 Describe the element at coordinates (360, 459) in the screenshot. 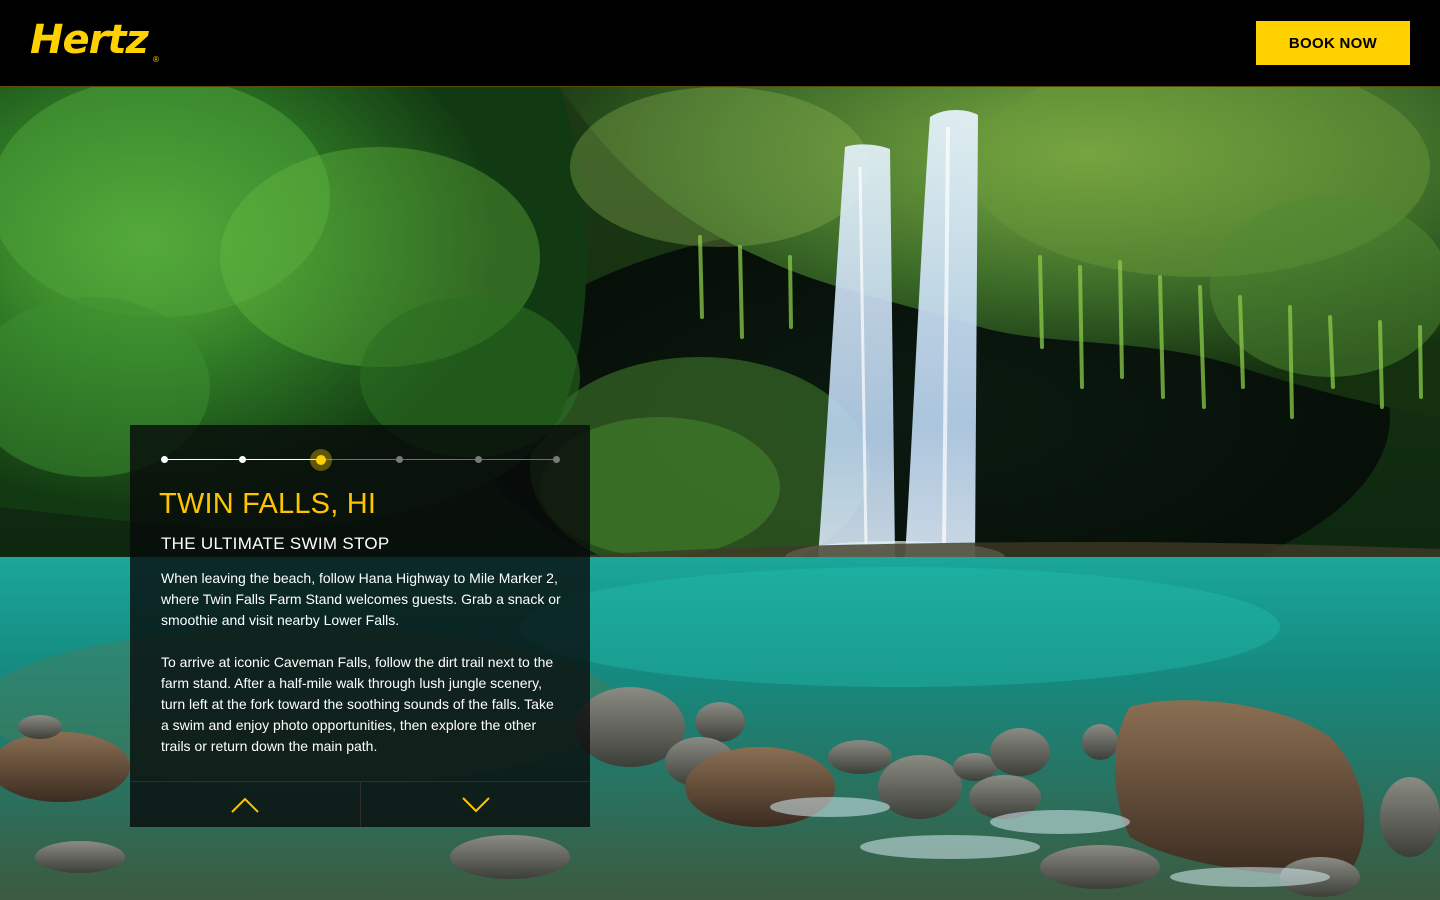

I see `step-progress` at that location.